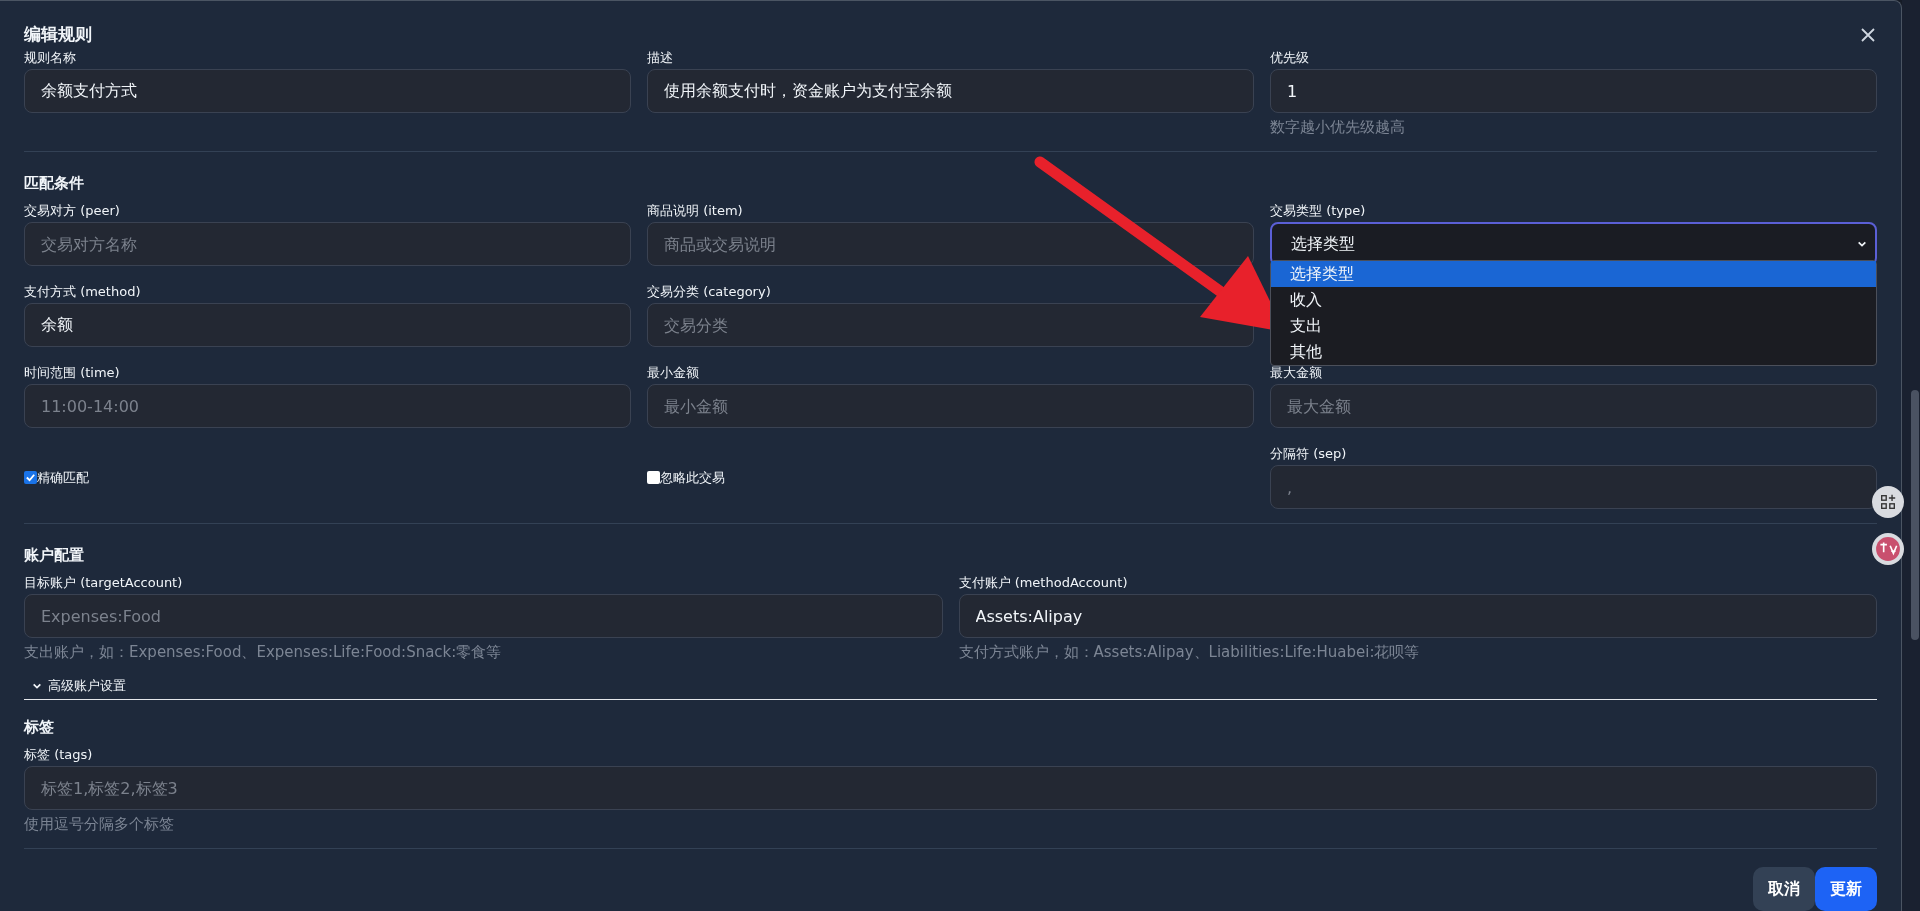 This screenshot has height=911, width=1920. What do you see at coordinates (1573, 352) in the screenshot?
I see `dropdown-option: 其他` at bounding box center [1573, 352].